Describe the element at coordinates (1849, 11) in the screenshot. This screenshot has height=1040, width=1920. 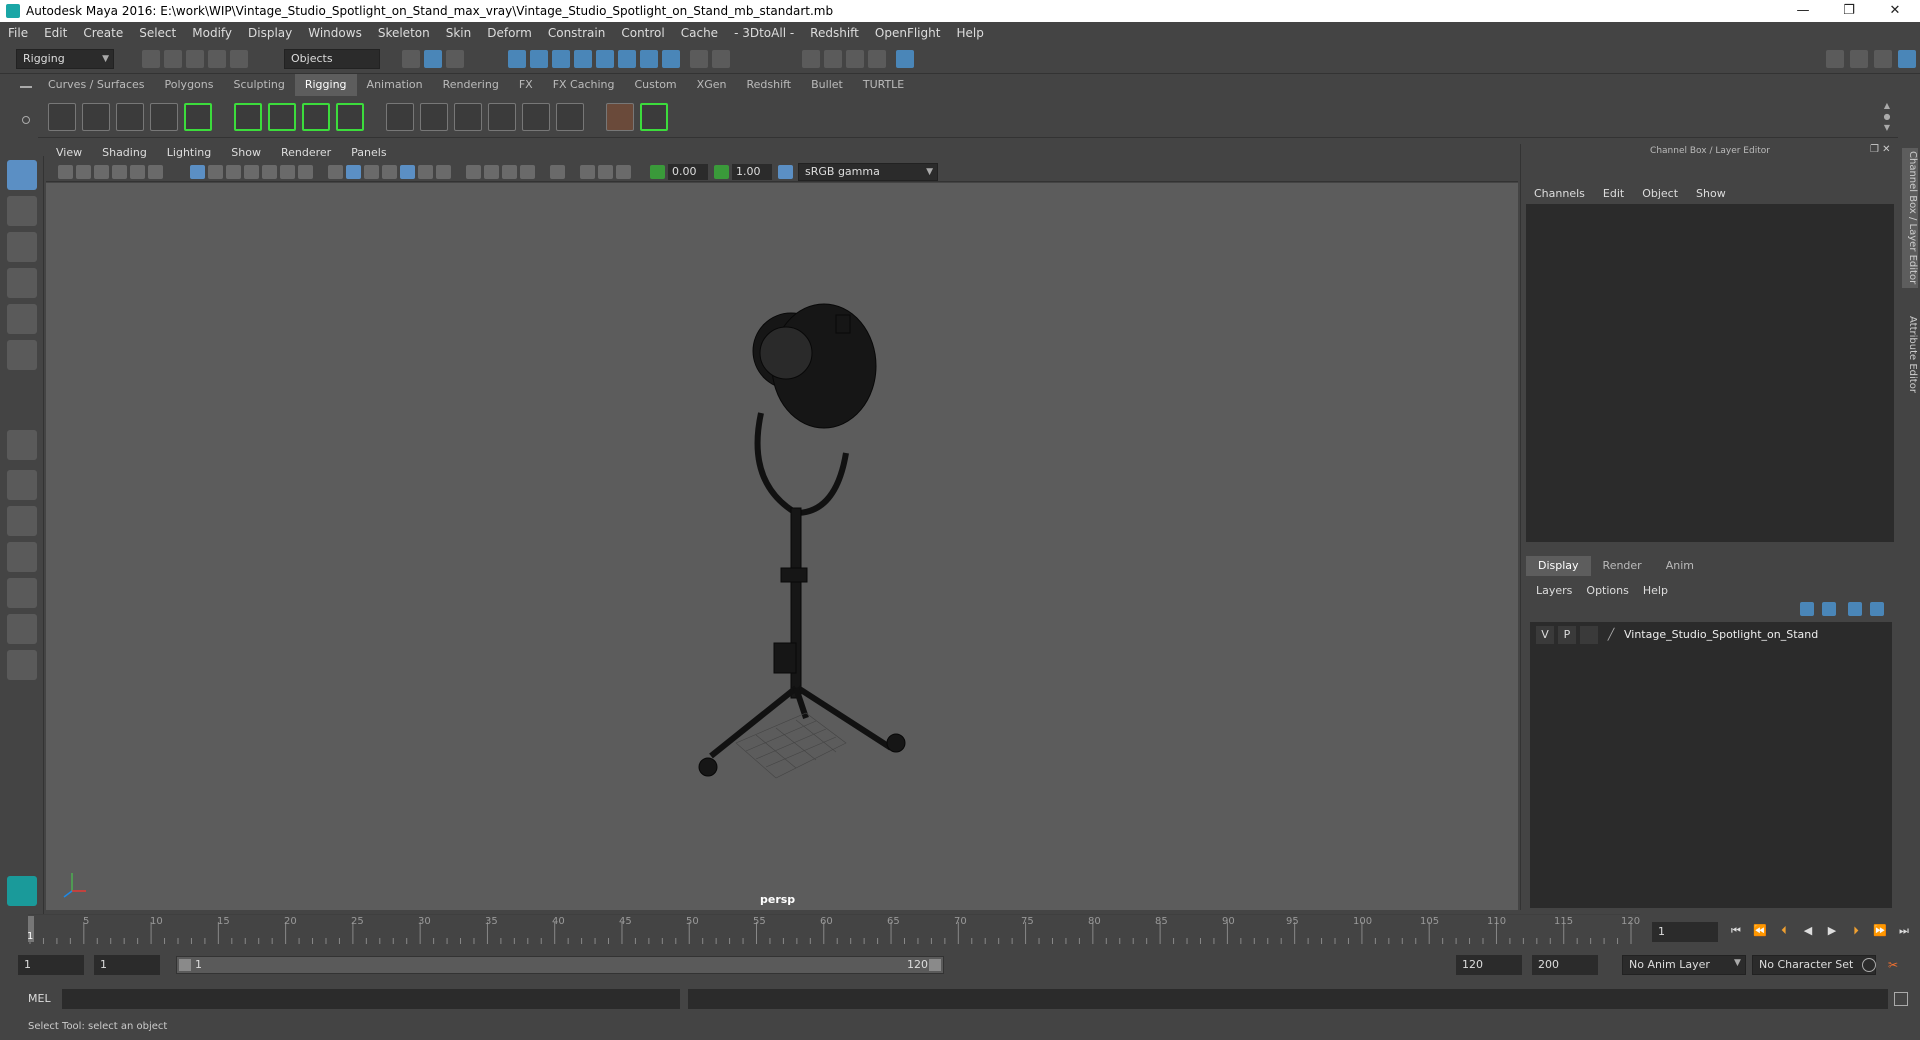
I see `restore-button: ❐` at that location.